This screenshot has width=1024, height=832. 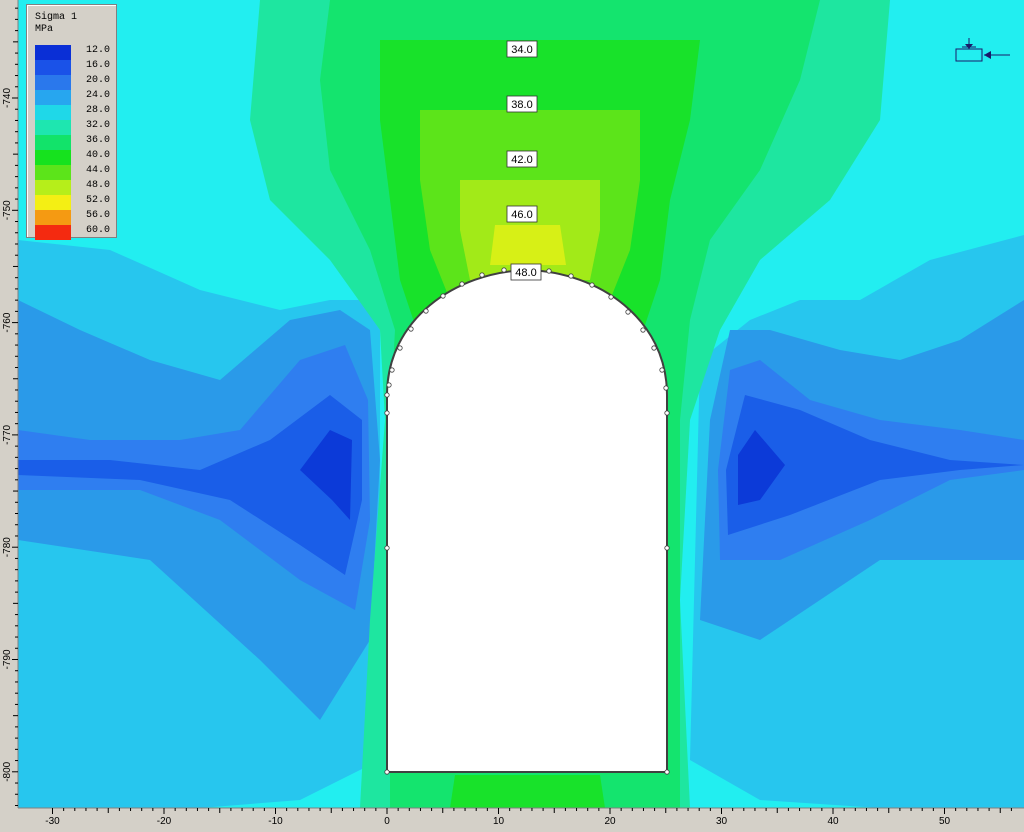 I want to click on svg-text: 42.0, so click(x=521, y=160).